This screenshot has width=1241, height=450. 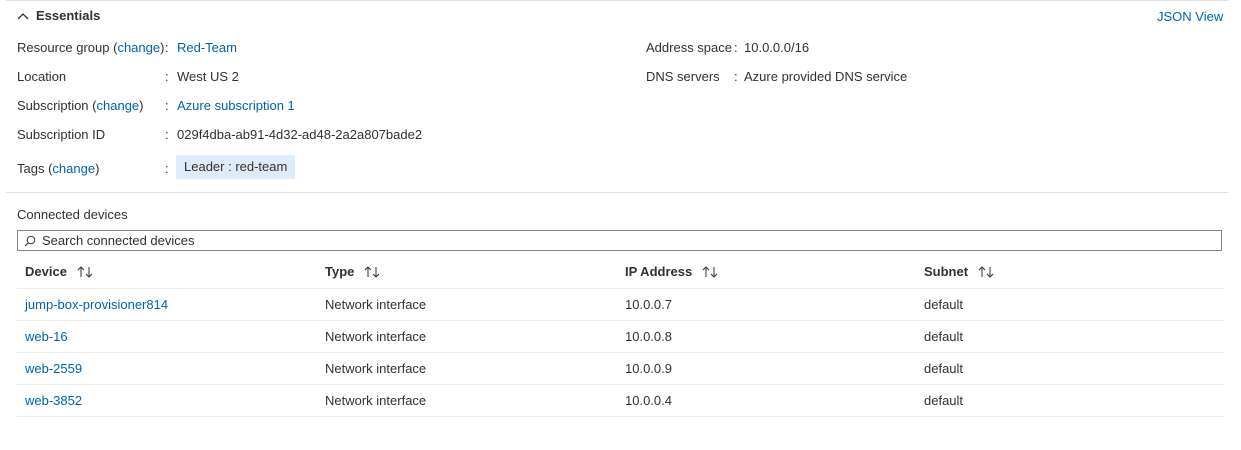 What do you see at coordinates (683, 76) in the screenshot?
I see `dns-servers-label: DNS servers` at bounding box center [683, 76].